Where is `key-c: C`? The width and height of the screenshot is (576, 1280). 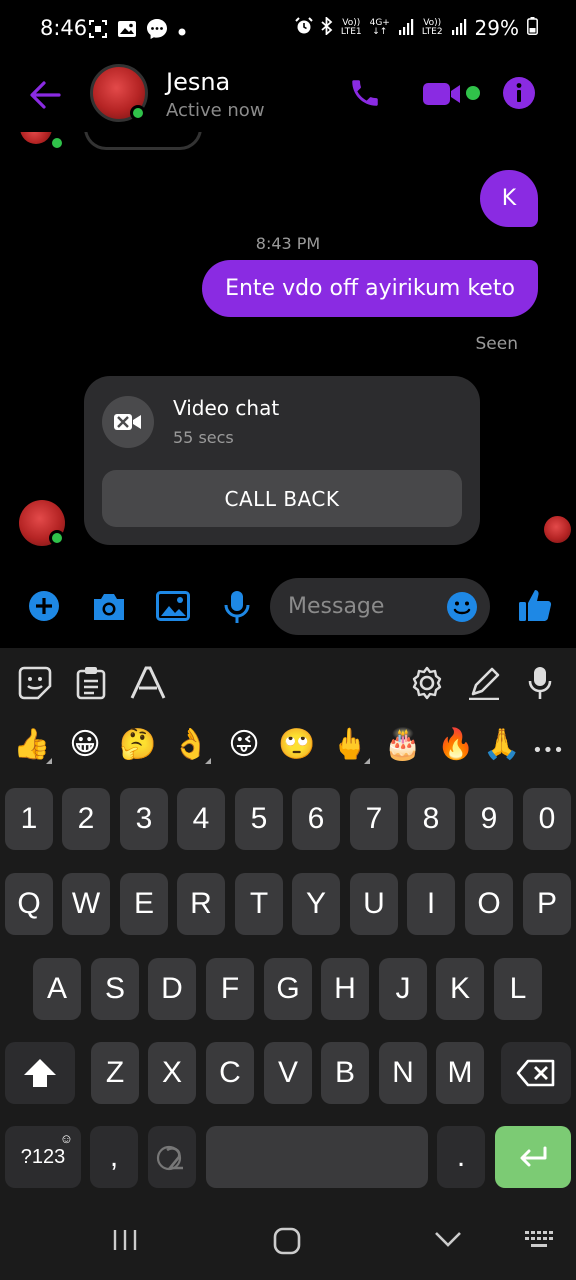 key-c: C is located at coordinates (230, 1073).